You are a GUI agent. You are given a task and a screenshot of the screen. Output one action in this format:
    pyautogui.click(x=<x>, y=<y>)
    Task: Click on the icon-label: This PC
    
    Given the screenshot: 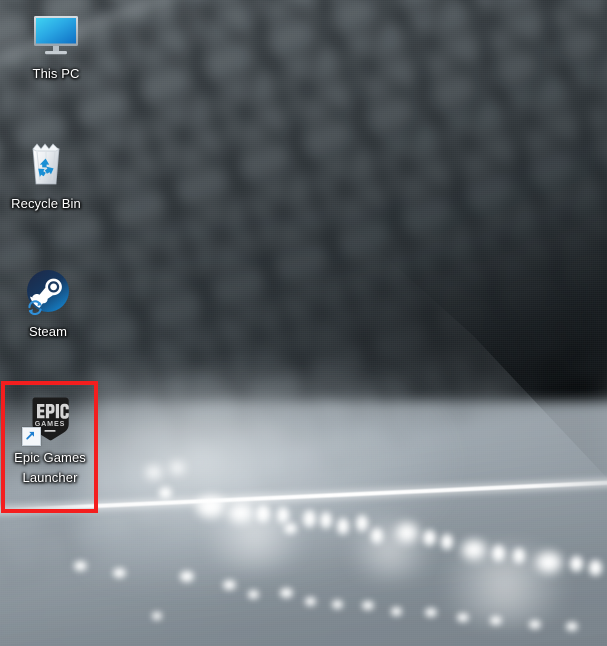 What is the action you would take?
    pyautogui.click(x=56, y=73)
    